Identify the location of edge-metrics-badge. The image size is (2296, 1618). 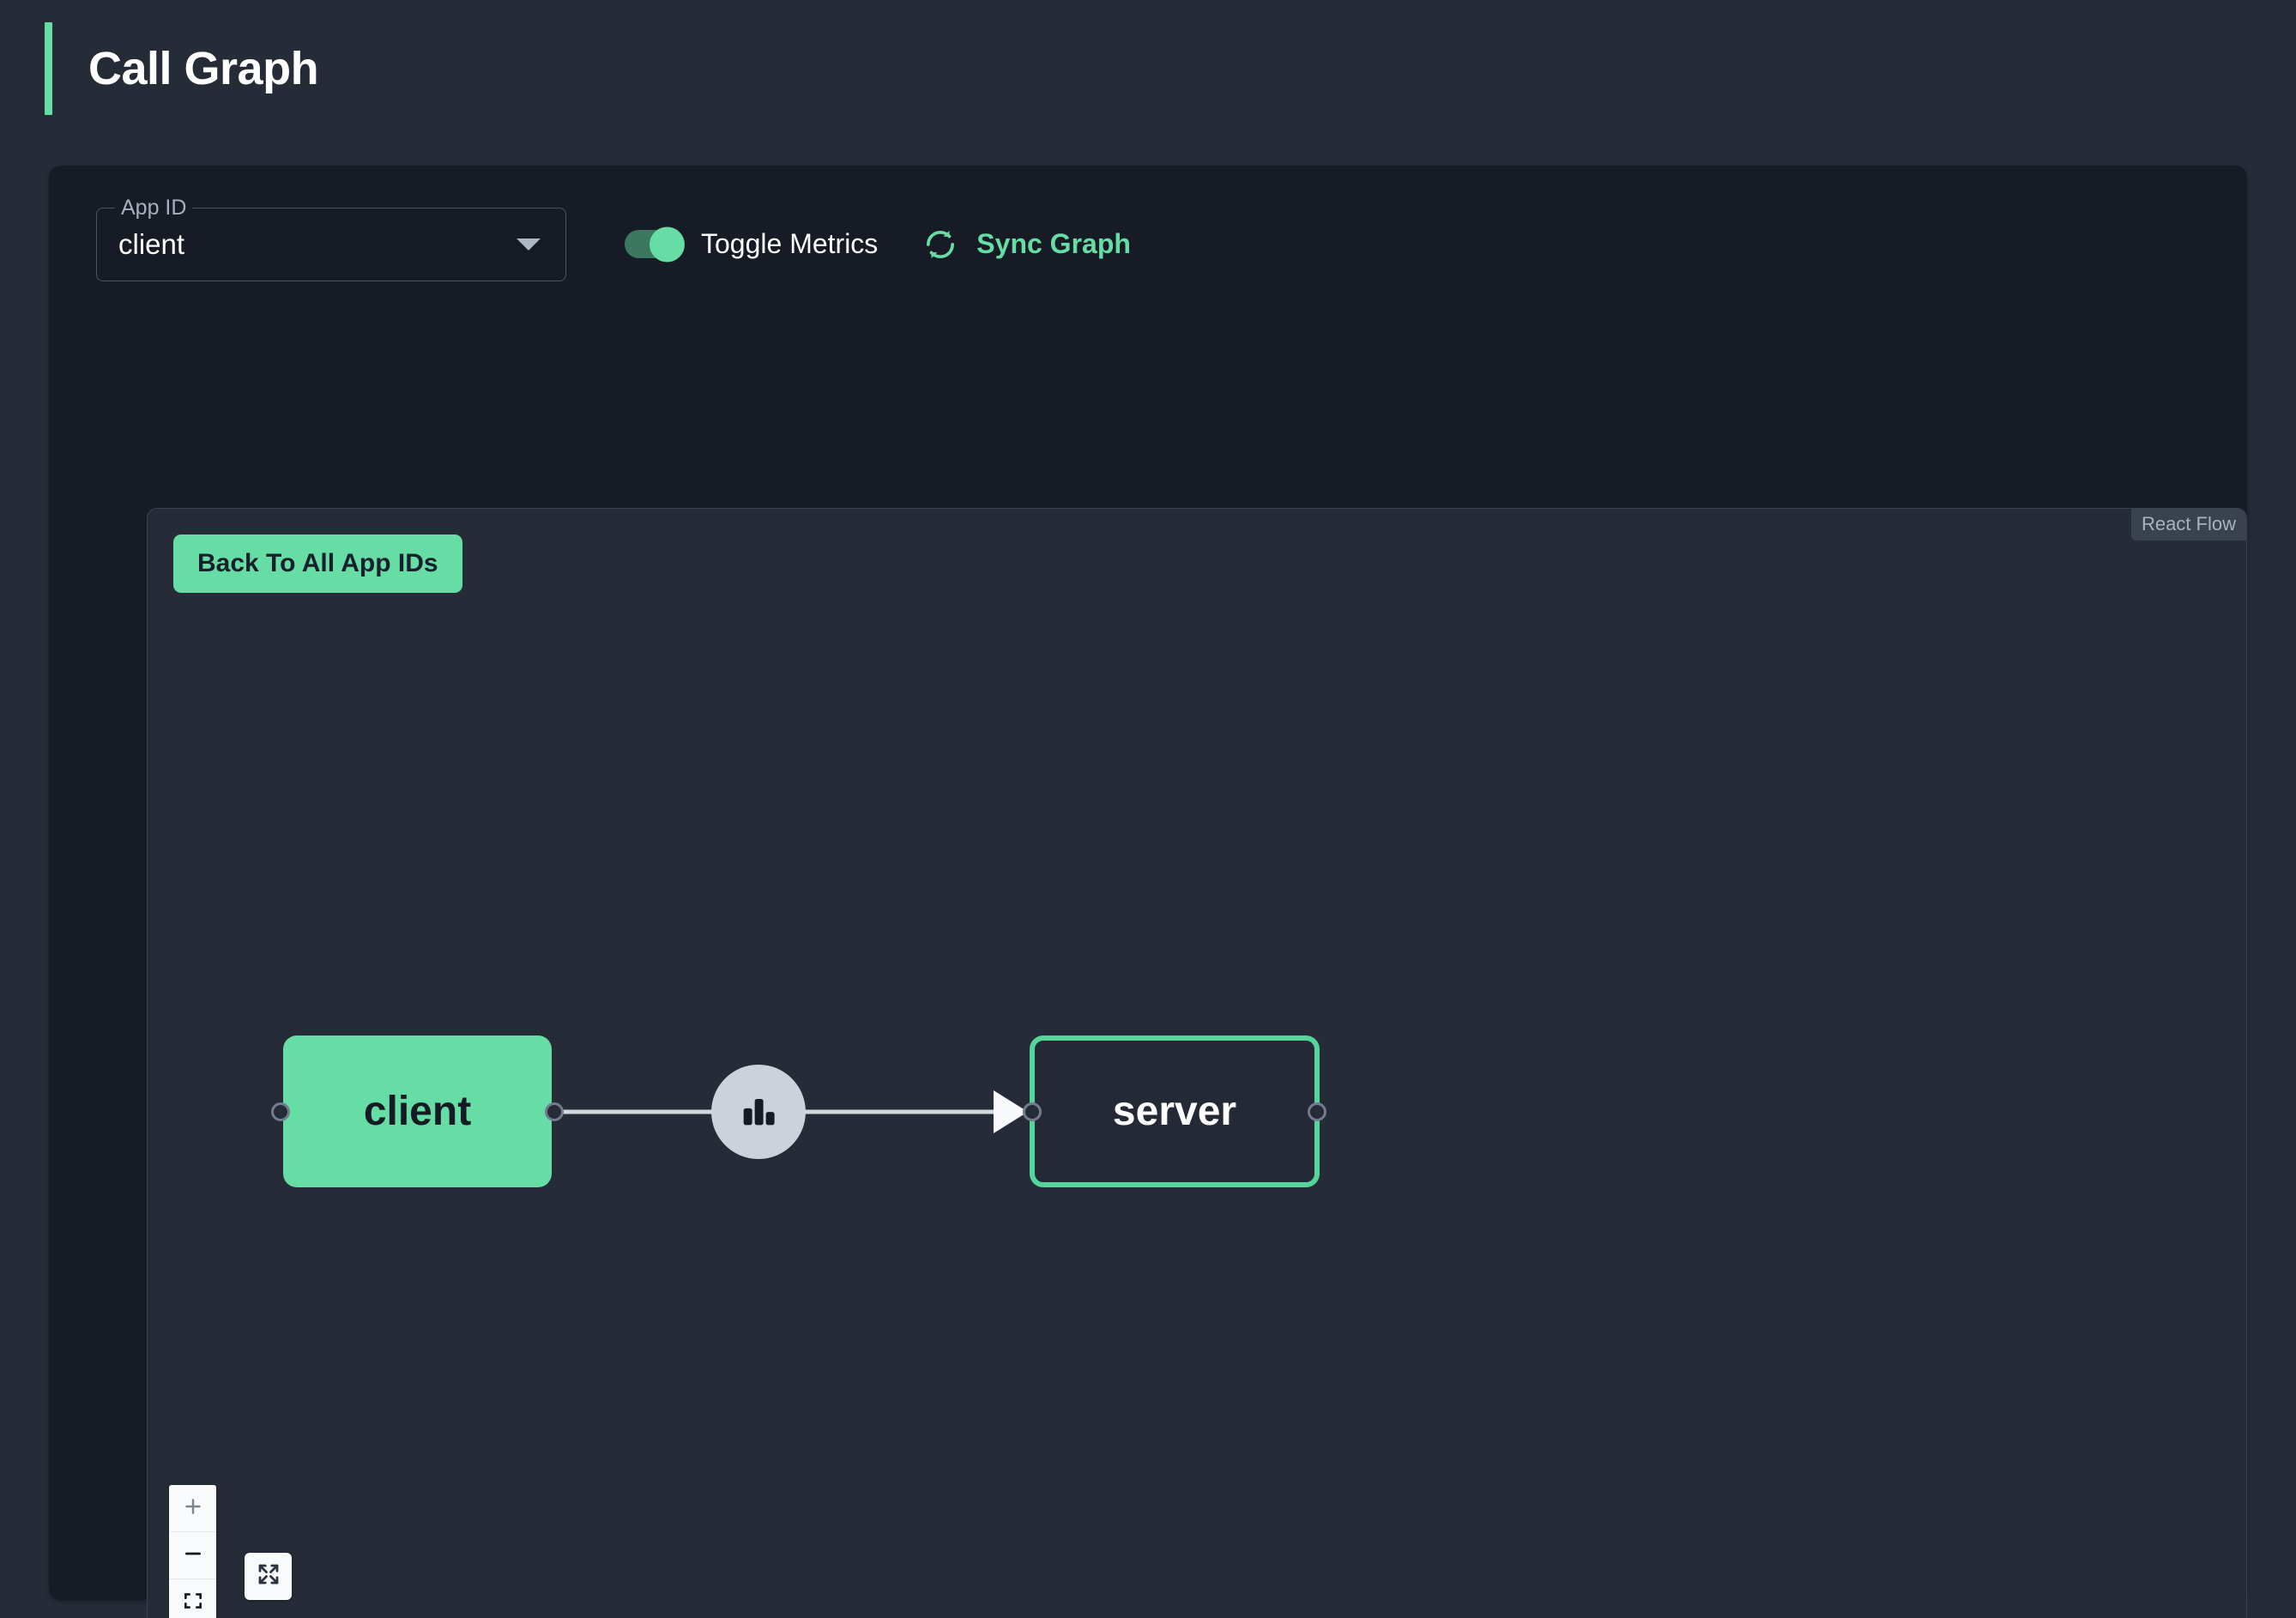
(758, 1112).